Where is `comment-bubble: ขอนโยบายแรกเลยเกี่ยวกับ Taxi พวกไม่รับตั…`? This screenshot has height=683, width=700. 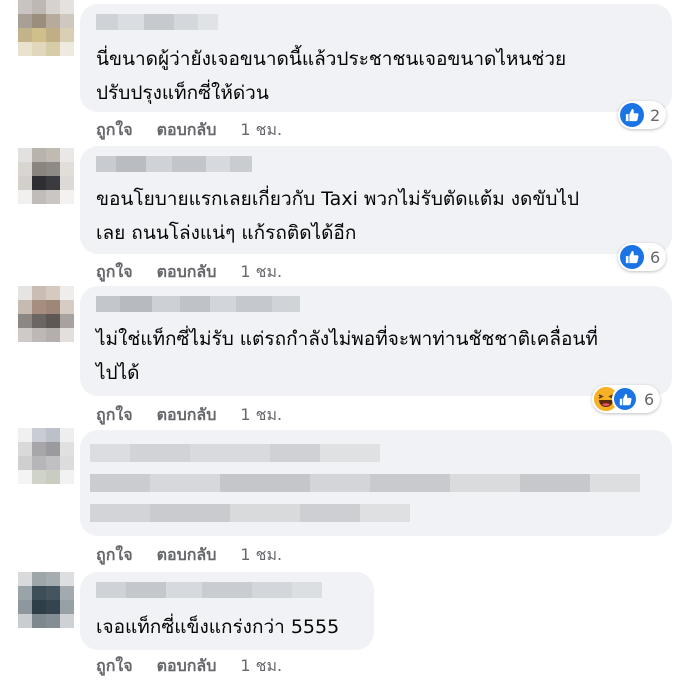 comment-bubble: ขอนโยบายแรกเลยเกี่ยวกับ Taxi พวกไม่รับตั… is located at coordinates (376, 200).